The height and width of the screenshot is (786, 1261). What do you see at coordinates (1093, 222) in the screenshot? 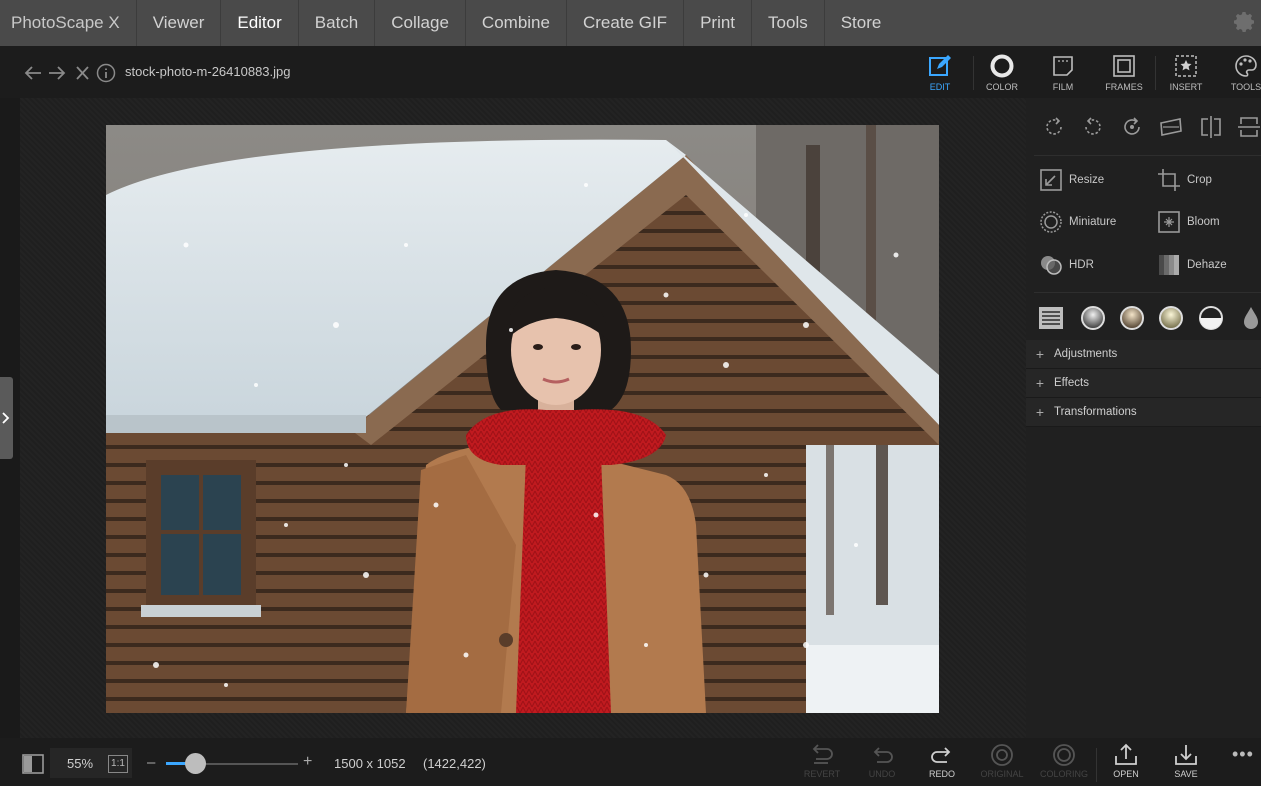
I see `miniature-label: Miniature` at bounding box center [1093, 222].